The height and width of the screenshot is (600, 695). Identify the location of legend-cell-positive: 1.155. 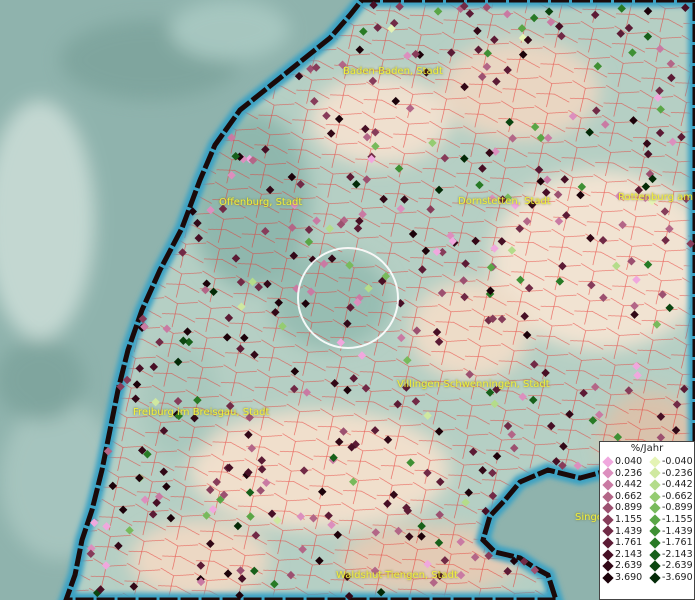
(623, 520).